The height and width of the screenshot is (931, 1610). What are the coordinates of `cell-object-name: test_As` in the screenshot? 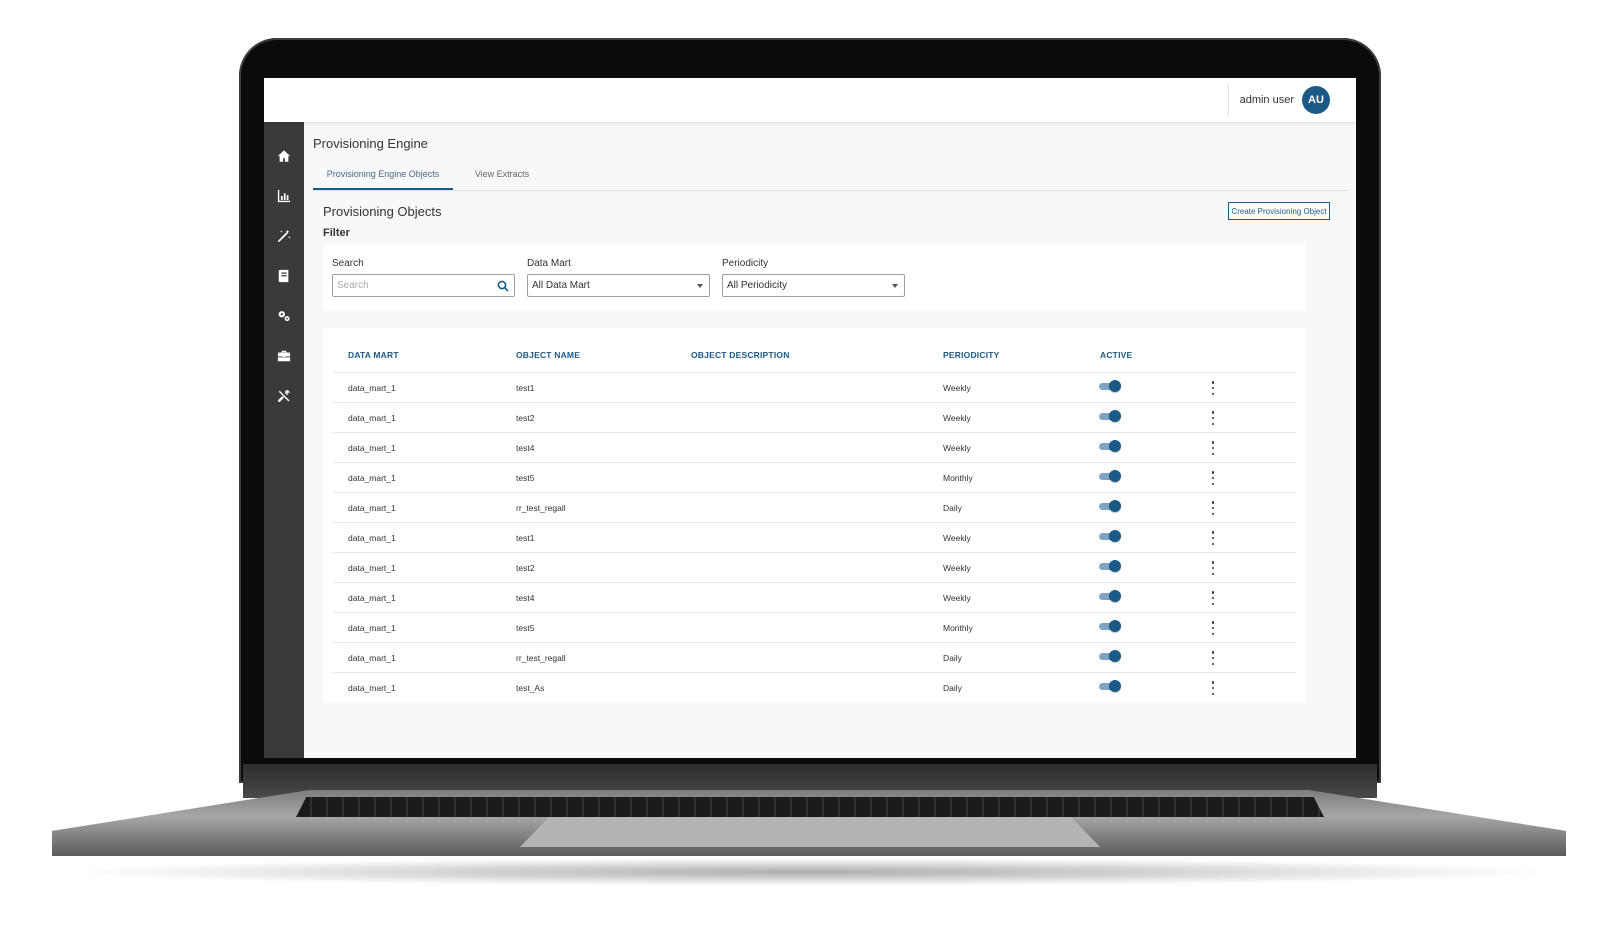 It's located at (530, 688).